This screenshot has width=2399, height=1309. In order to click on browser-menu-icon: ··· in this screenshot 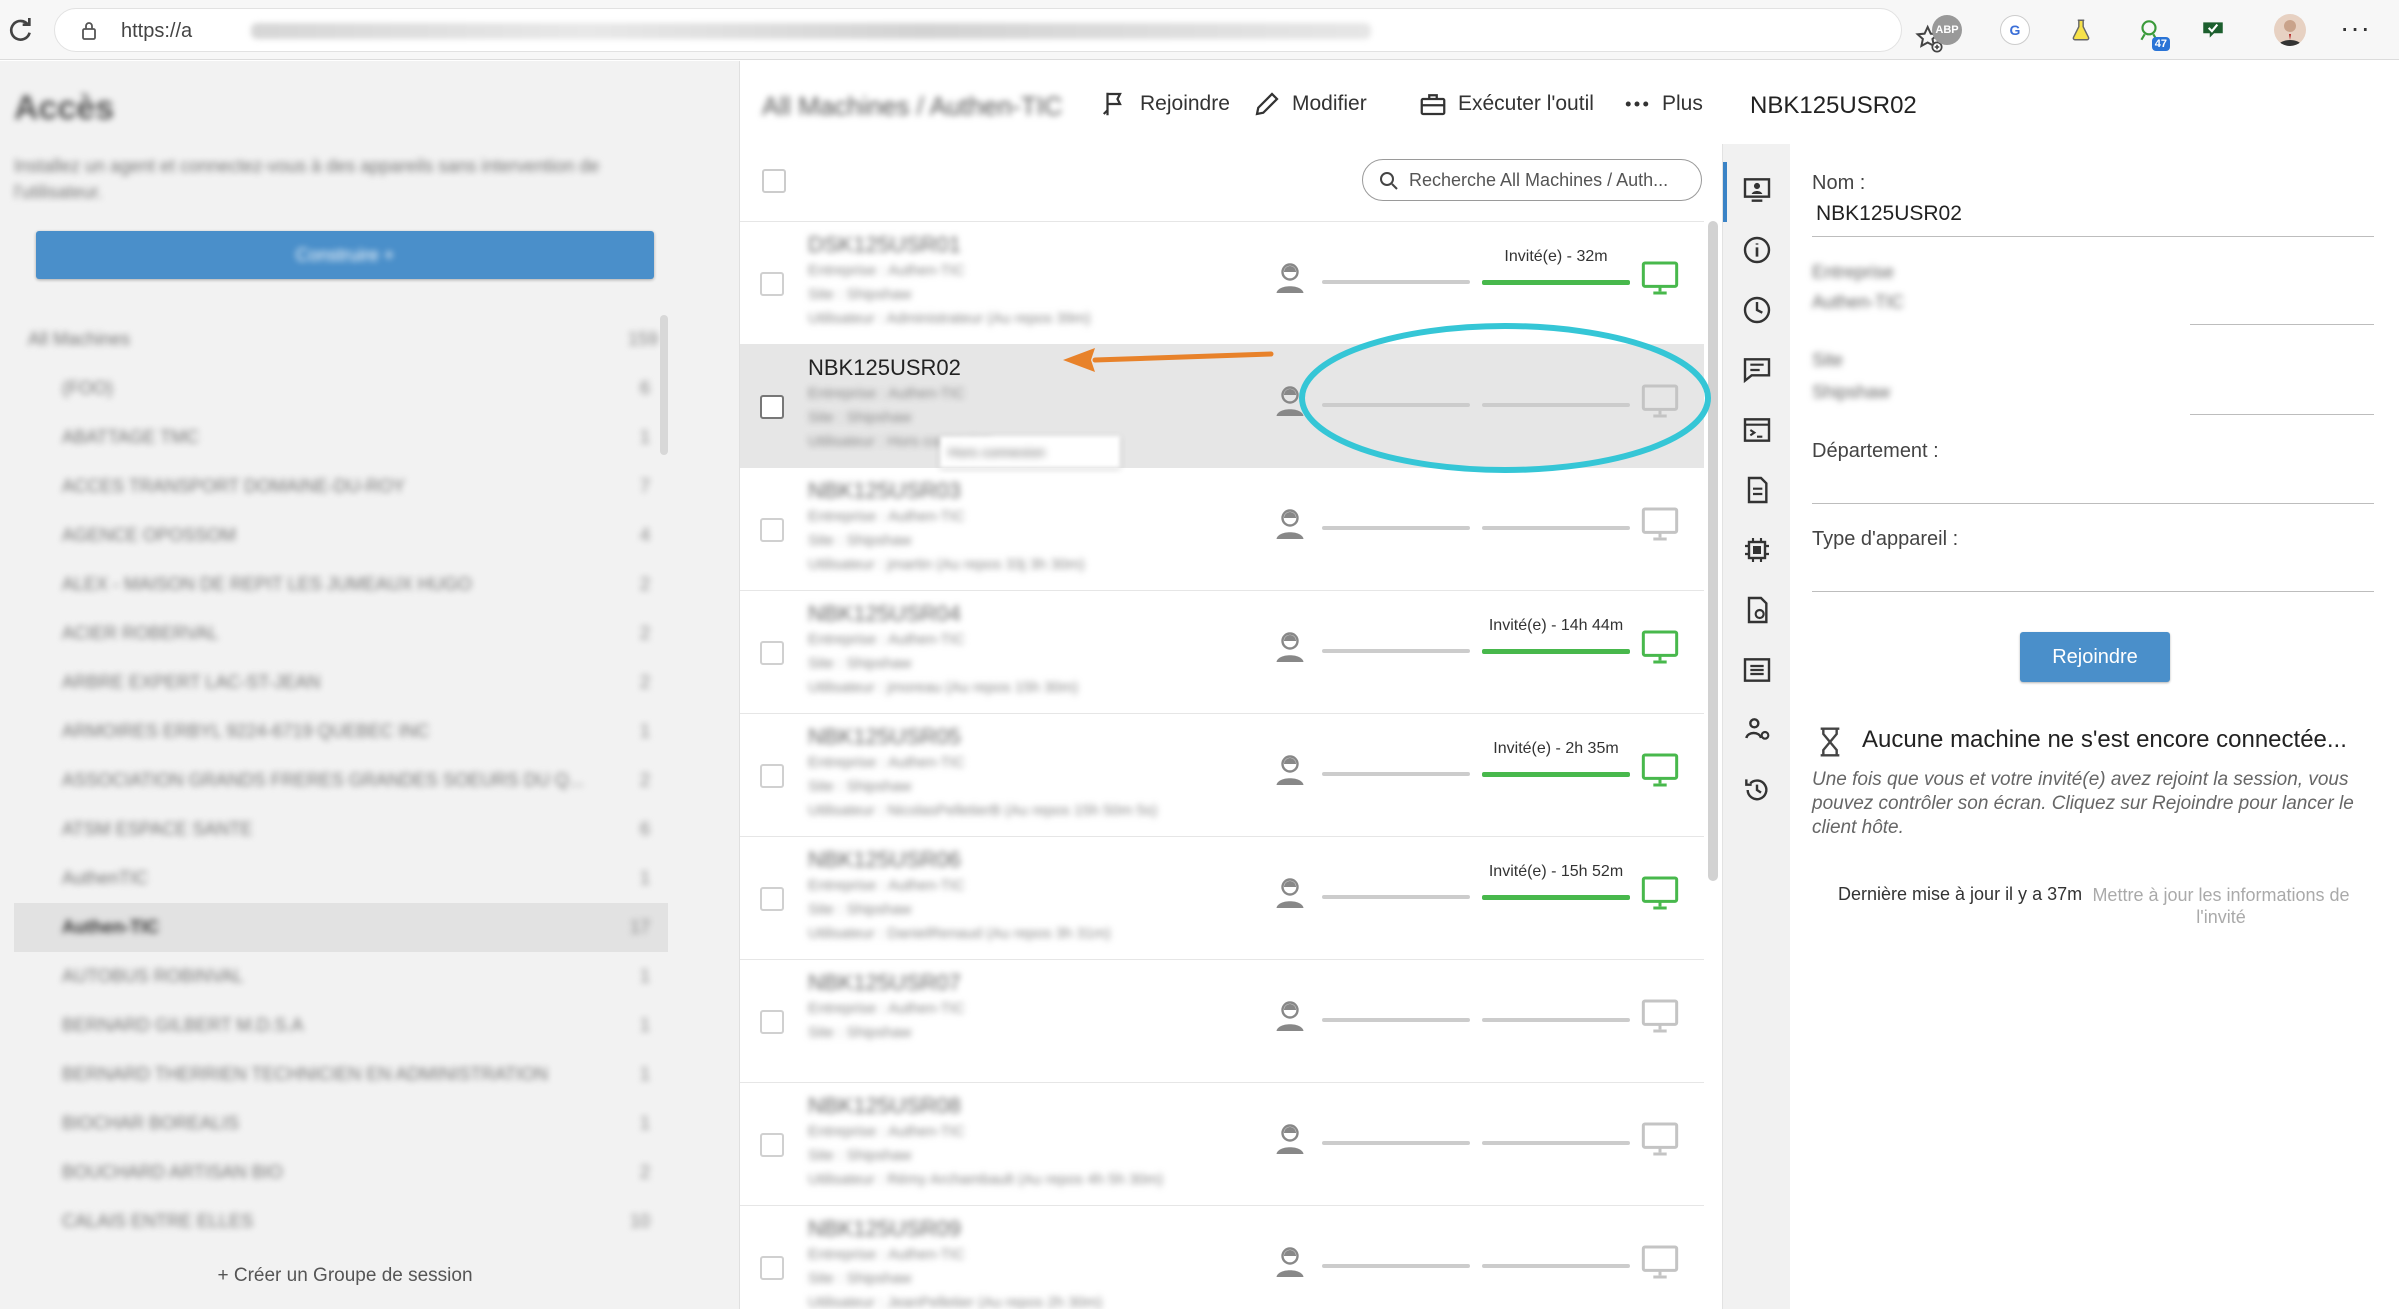, I will do `click(2355, 28)`.